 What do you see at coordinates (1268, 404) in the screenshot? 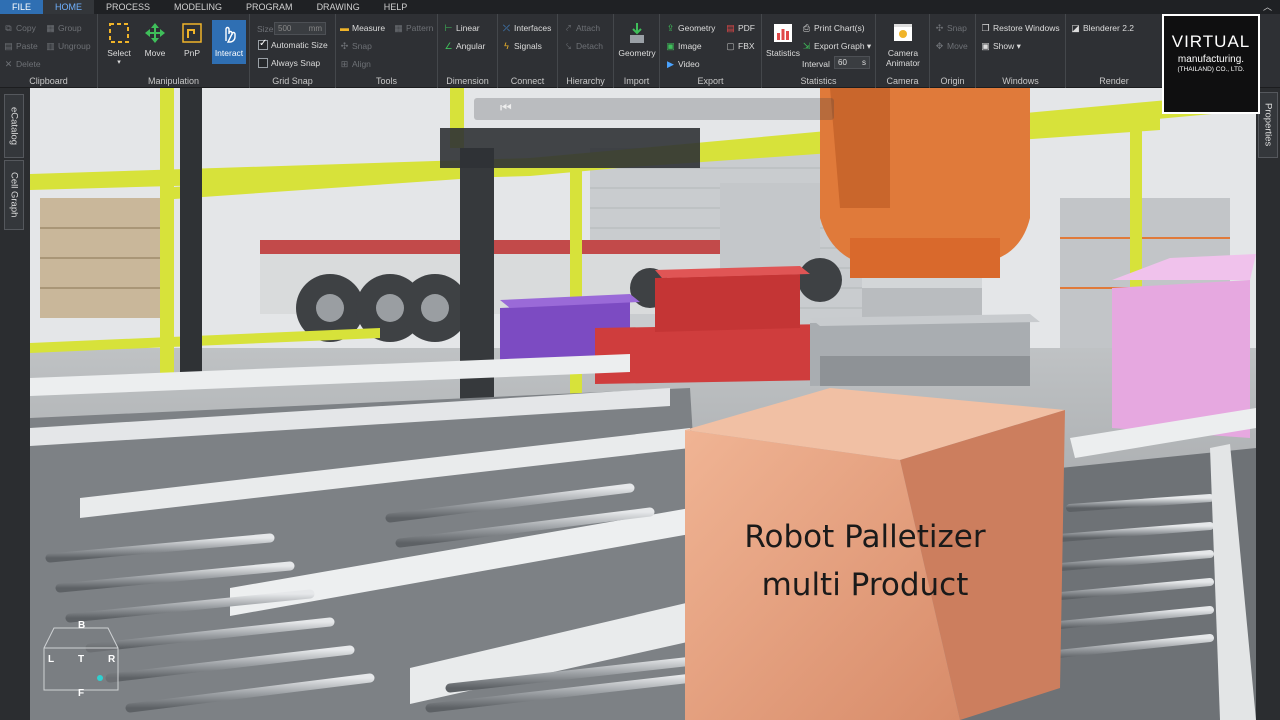
I see `right-dock: Properties` at bounding box center [1268, 404].